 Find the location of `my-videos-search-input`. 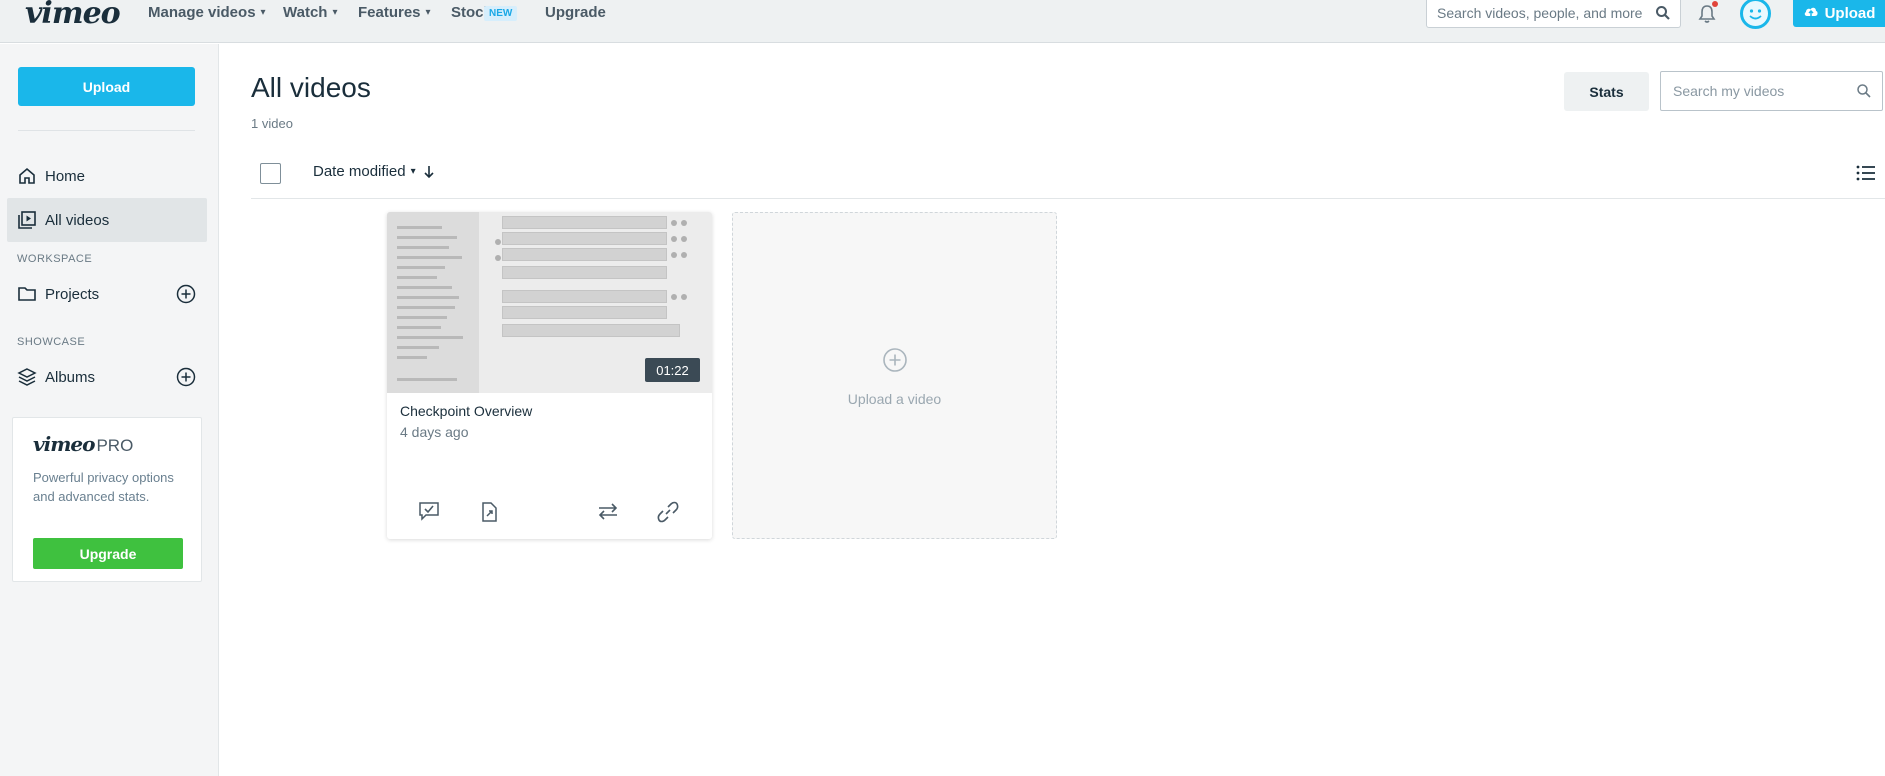

my-videos-search-input is located at coordinates (1763, 91).